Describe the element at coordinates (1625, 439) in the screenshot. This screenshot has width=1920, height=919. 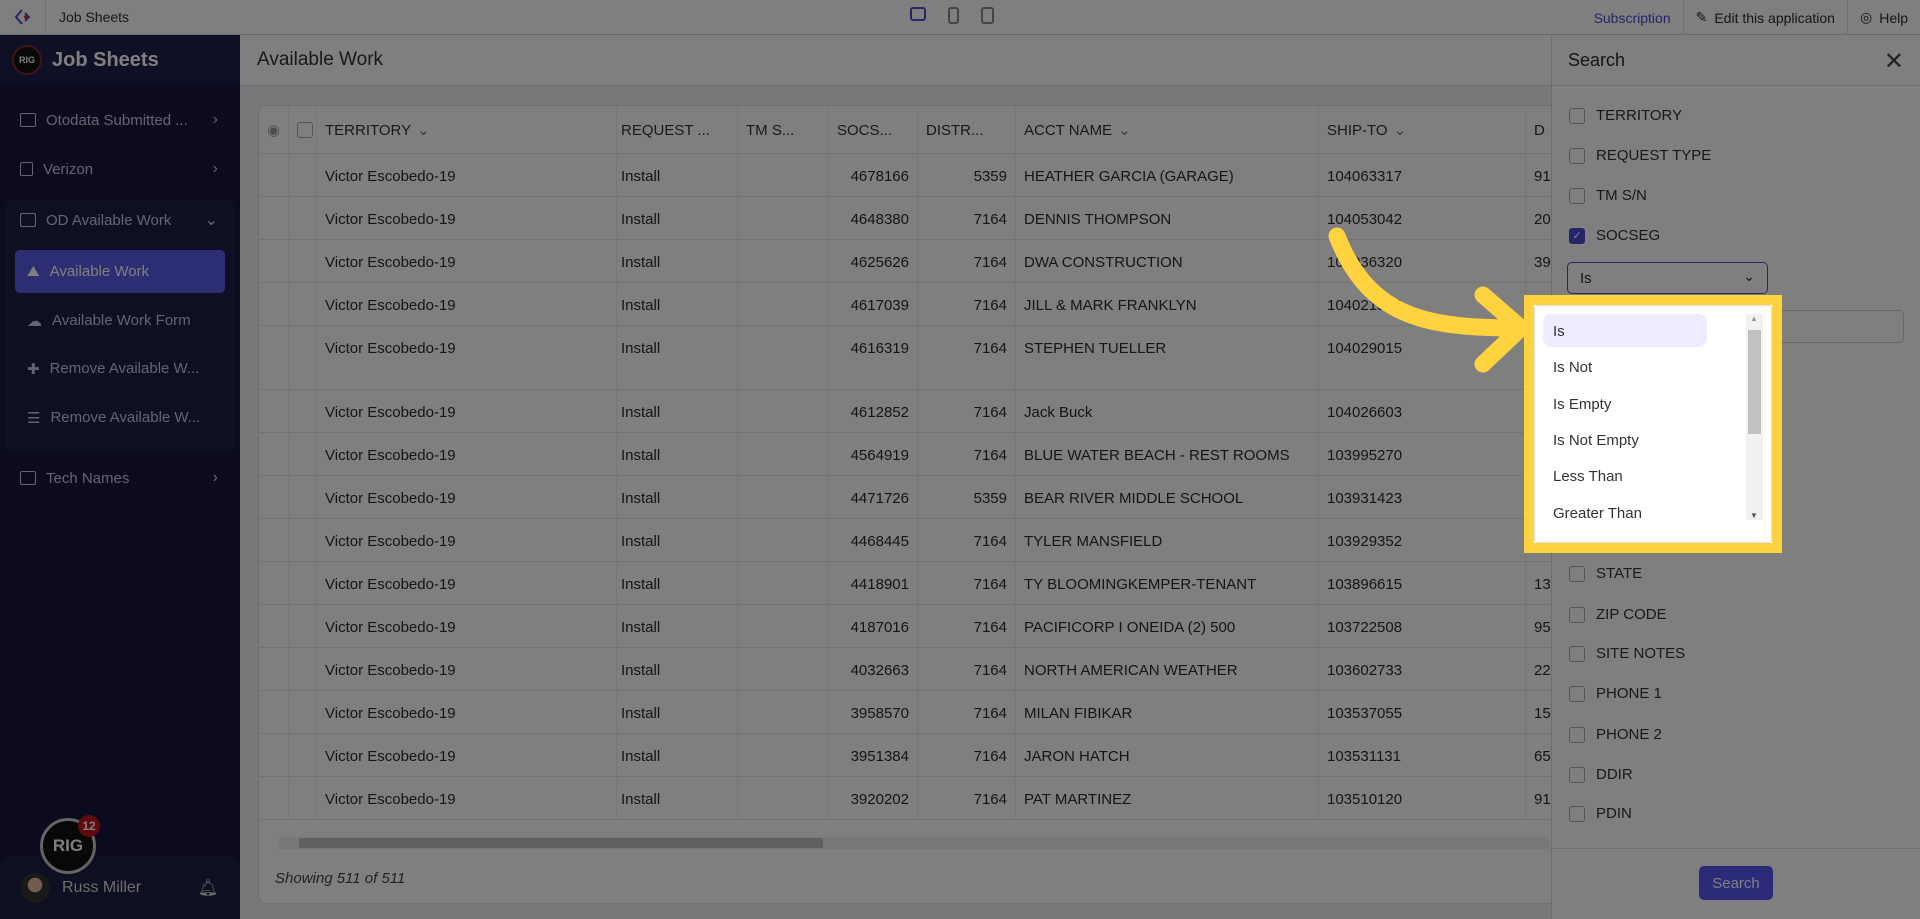
I see `operator-option: Is Not Empty` at that location.